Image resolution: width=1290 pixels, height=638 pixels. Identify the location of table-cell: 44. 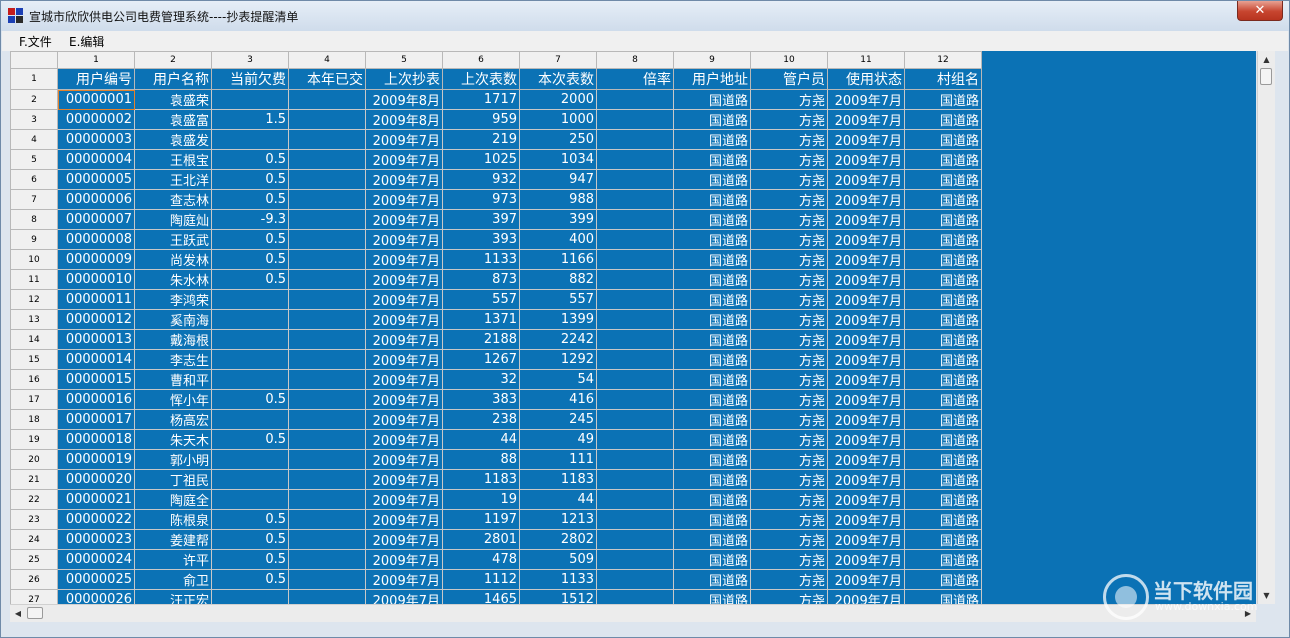
(558, 499).